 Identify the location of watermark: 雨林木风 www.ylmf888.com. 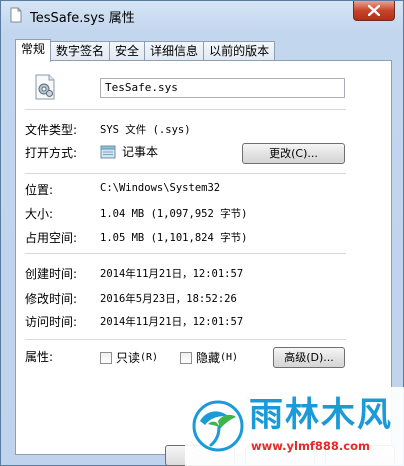
(294, 426).